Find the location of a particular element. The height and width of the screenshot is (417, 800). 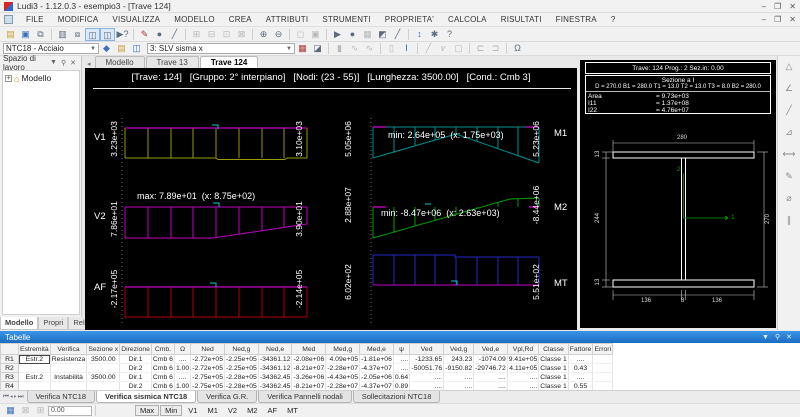

table-cell: -2.25e+05 is located at coordinates (241, 368).